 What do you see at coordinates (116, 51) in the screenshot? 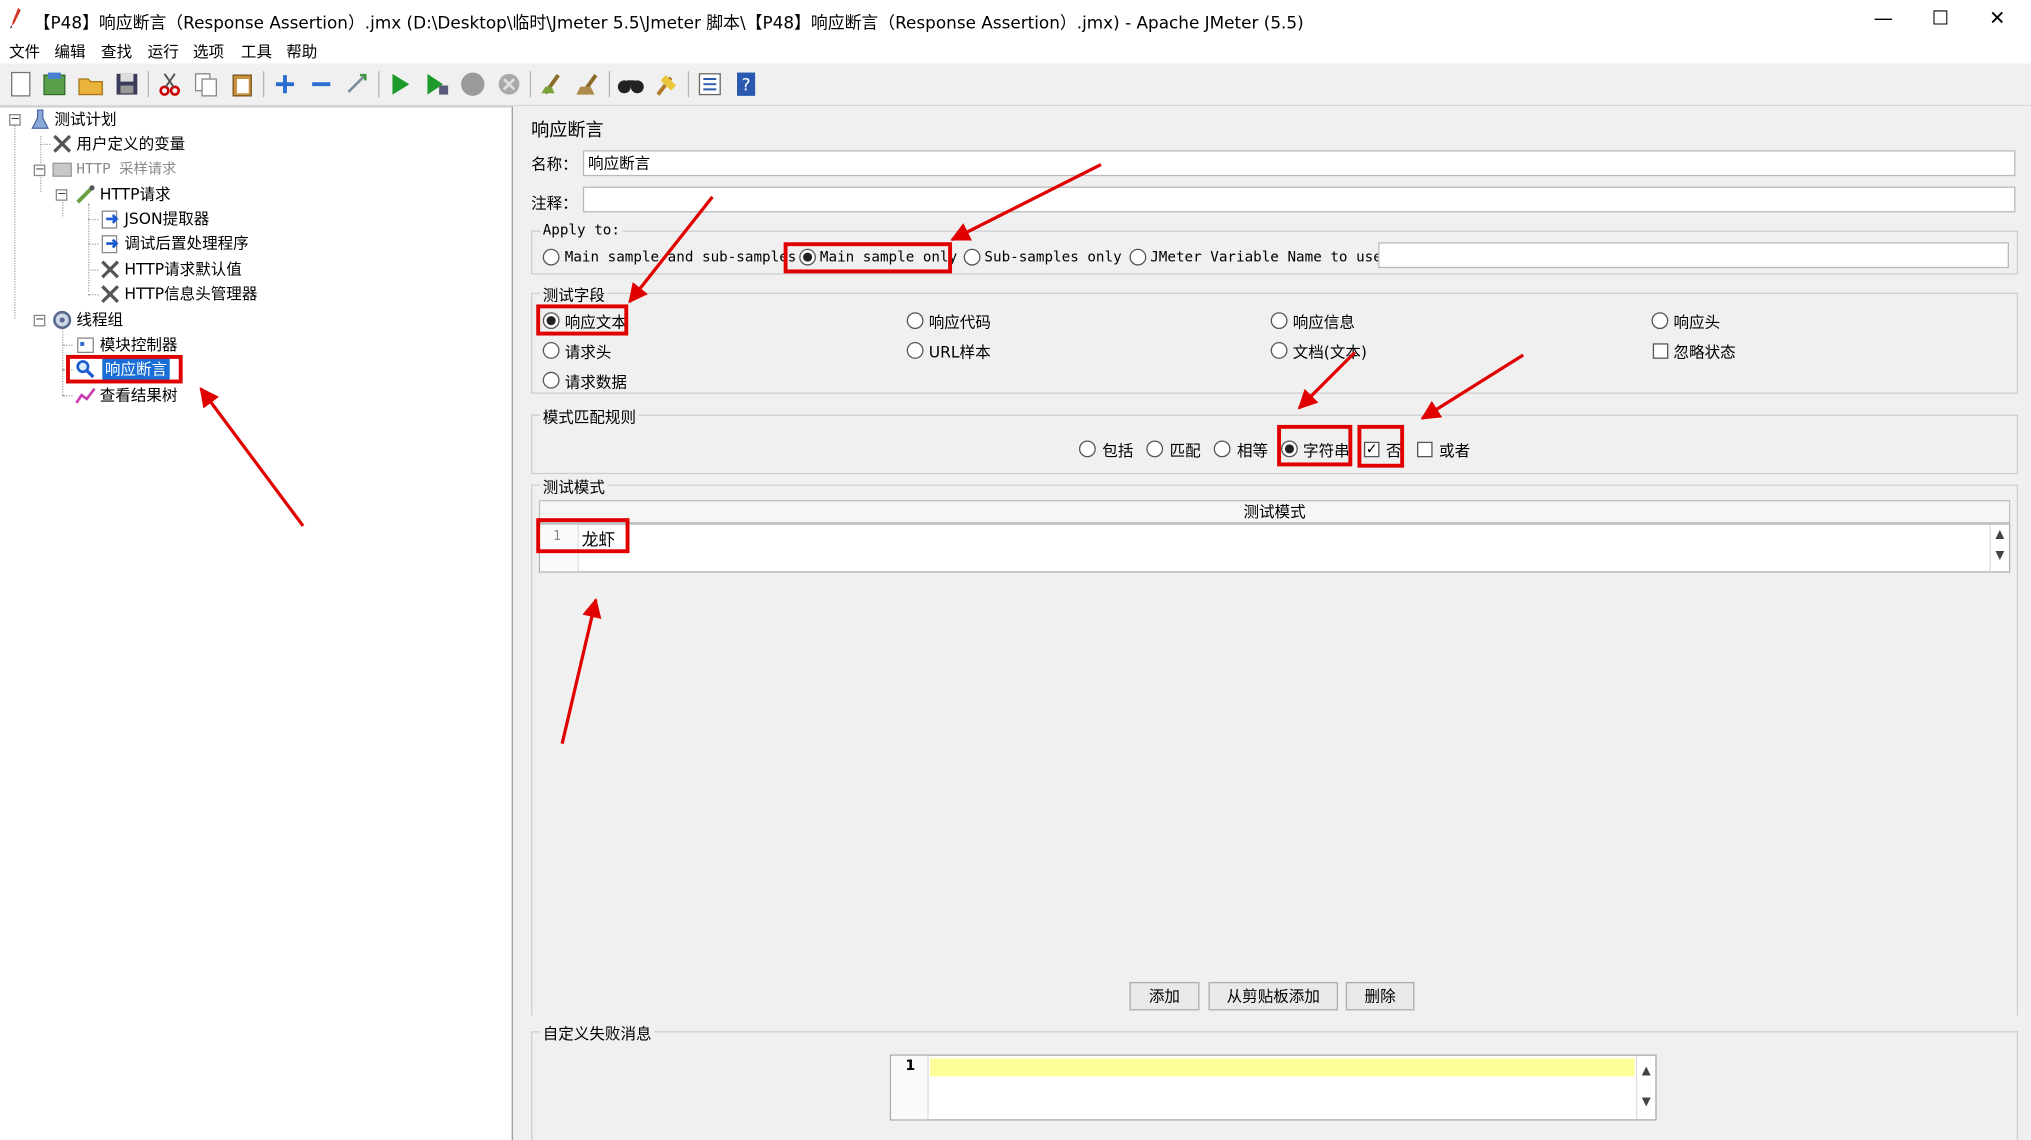
I see `menu-search: 查找` at bounding box center [116, 51].